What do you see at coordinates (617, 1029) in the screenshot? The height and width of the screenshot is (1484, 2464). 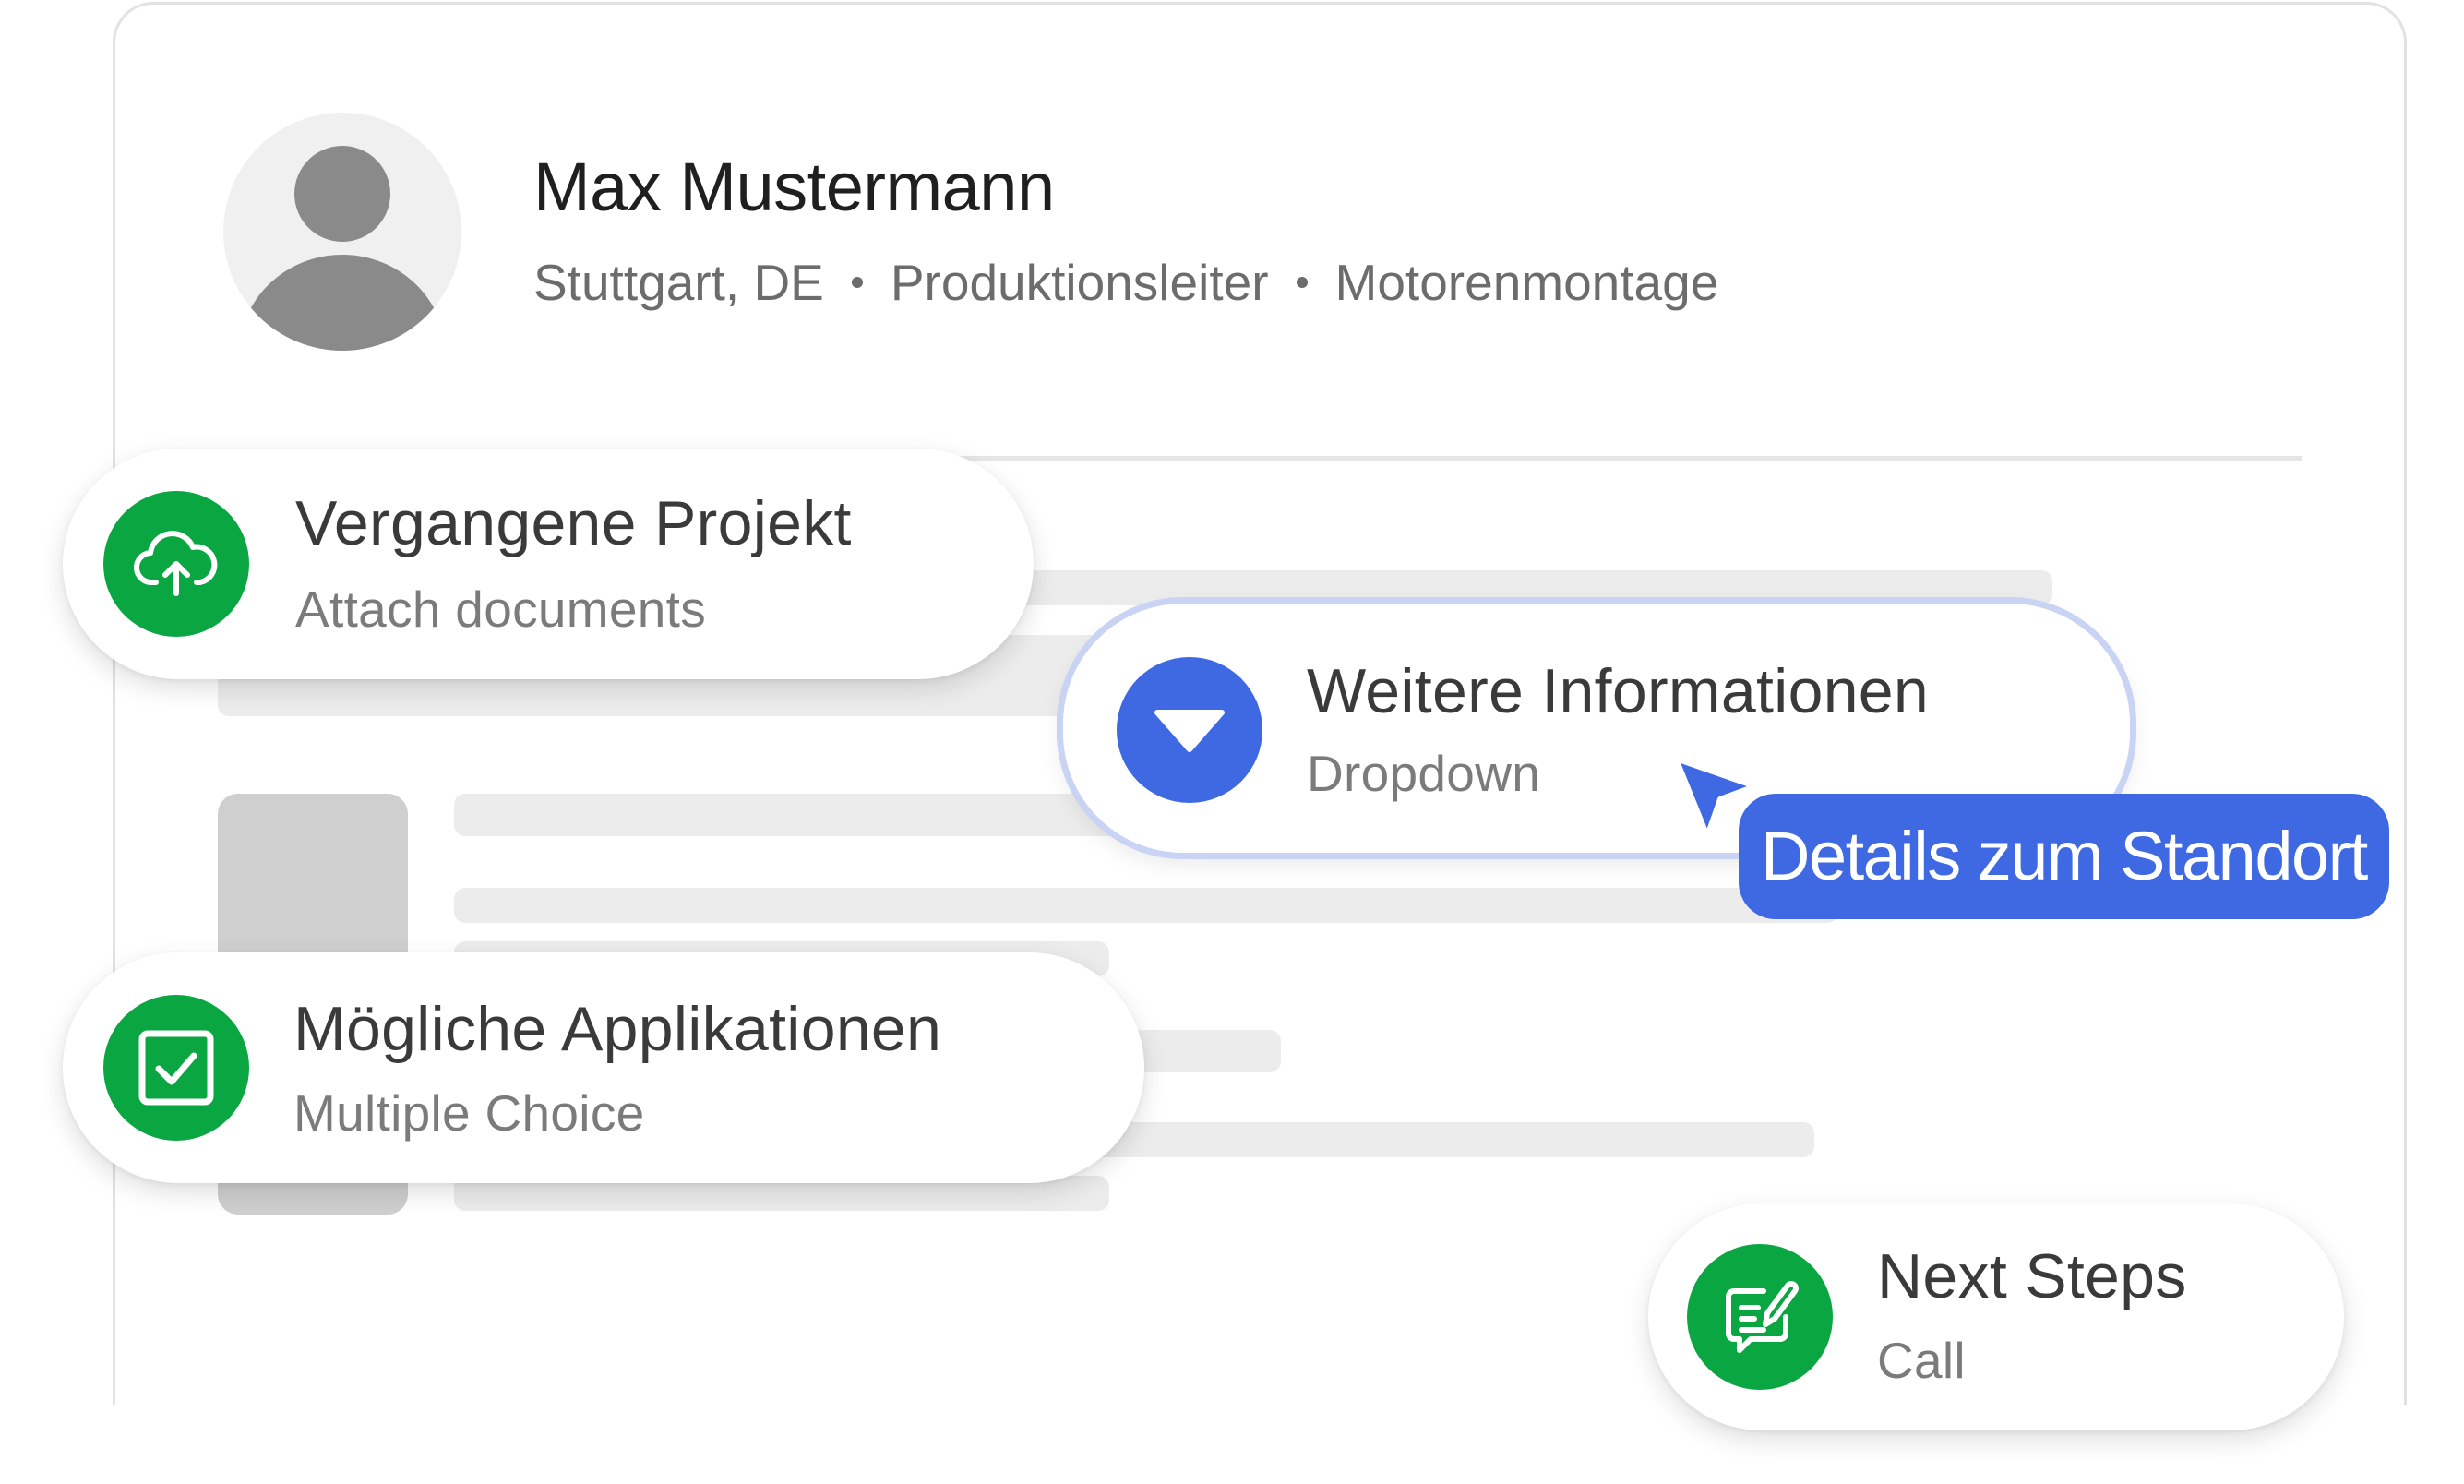 I see `card-title: Mögliche Applikationen` at bounding box center [617, 1029].